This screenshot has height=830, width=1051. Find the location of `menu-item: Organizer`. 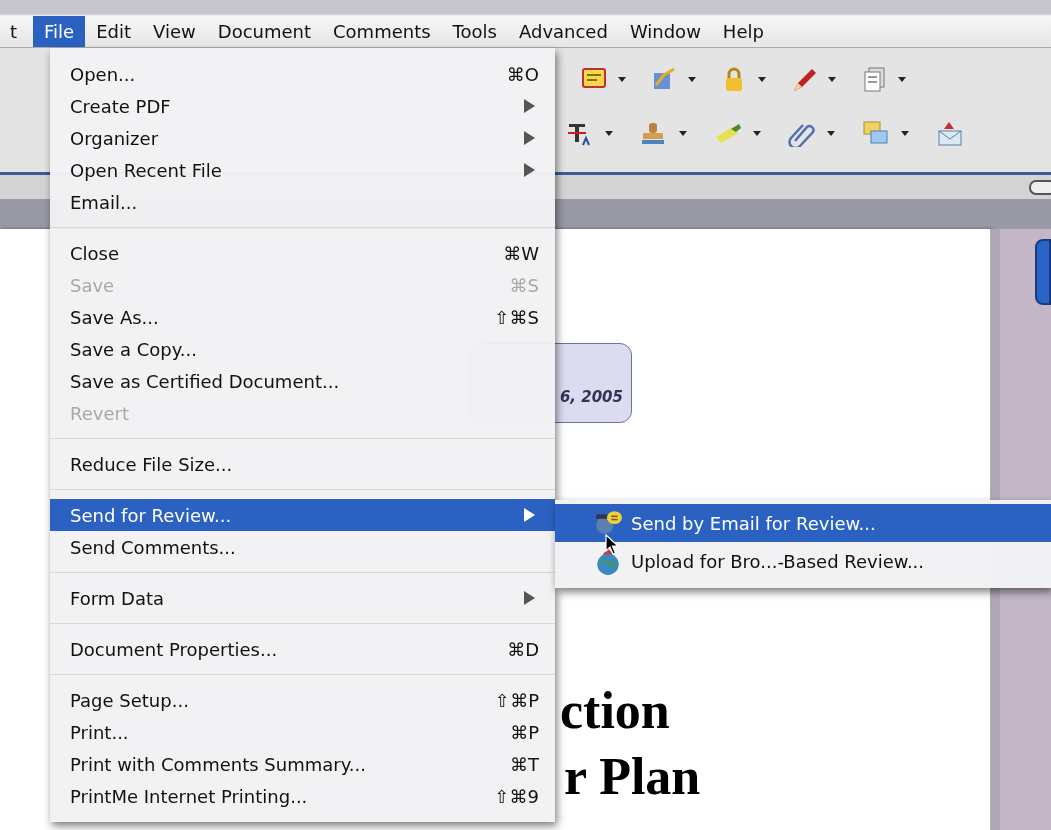

menu-item: Organizer is located at coordinates (302, 138).